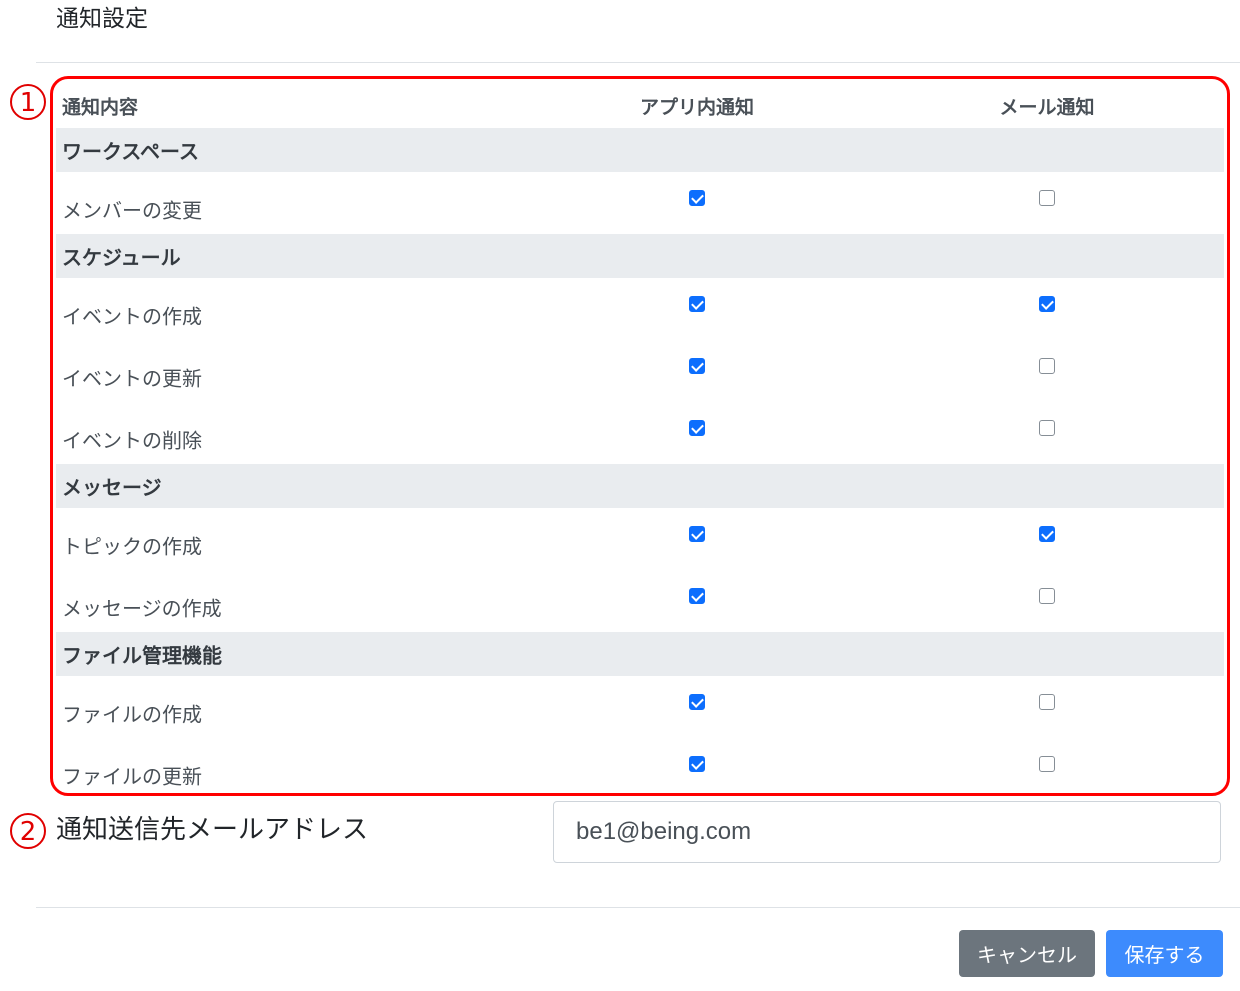  What do you see at coordinates (640, 371) in the screenshot?
I see `table-row: イベントの更新` at bounding box center [640, 371].